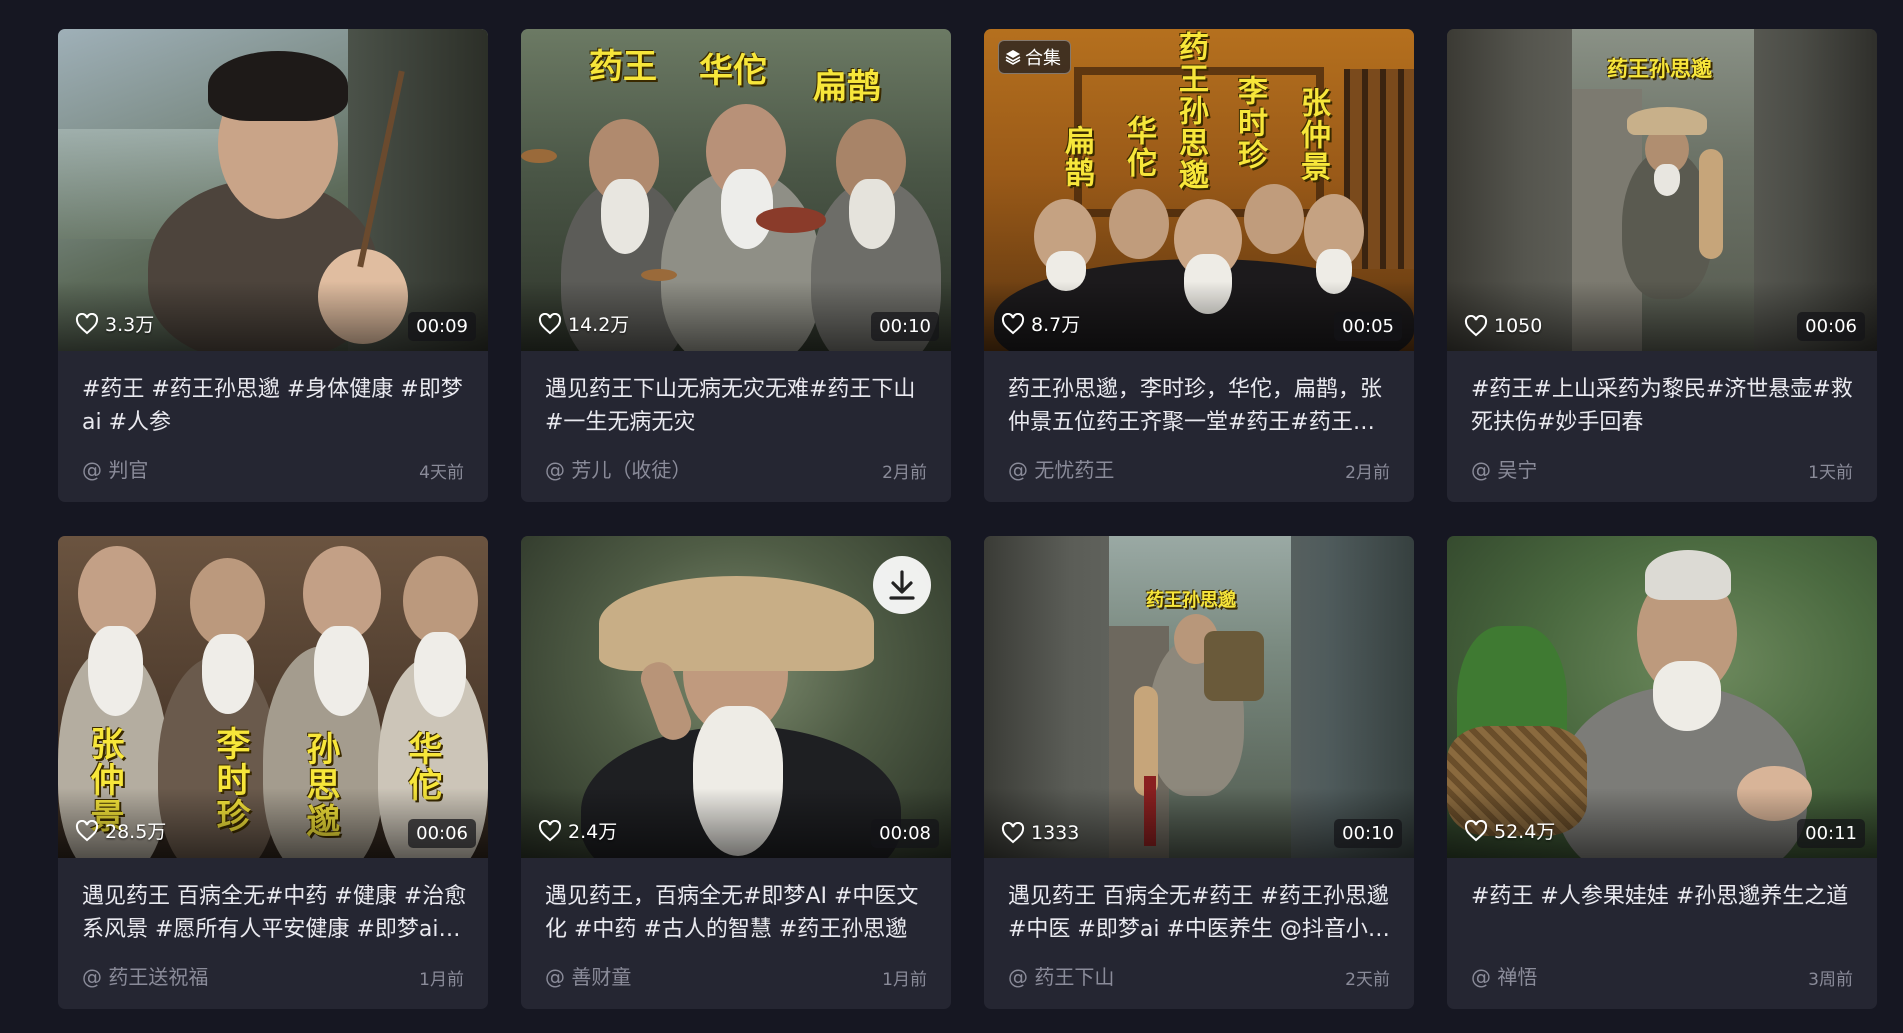 Image resolution: width=1903 pixels, height=1033 pixels. What do you see at coordinates (1504, 468) in the screenshot?
I see `author-name: @ 吴宁` at bounding box center [1504, 468].